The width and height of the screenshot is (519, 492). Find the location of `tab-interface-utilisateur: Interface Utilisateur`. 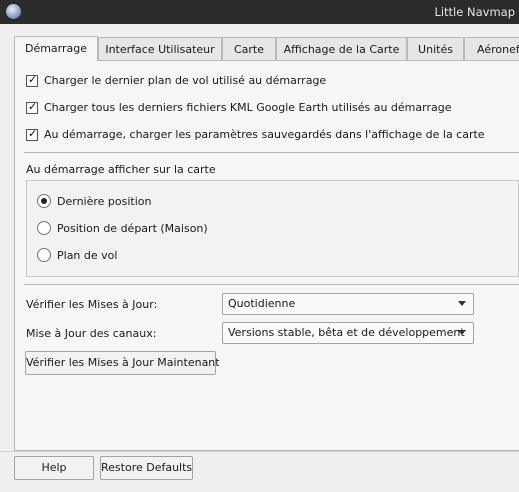

tab-interface-utilisateur: Interface Utilisateur is located at coordinates (160, 49).